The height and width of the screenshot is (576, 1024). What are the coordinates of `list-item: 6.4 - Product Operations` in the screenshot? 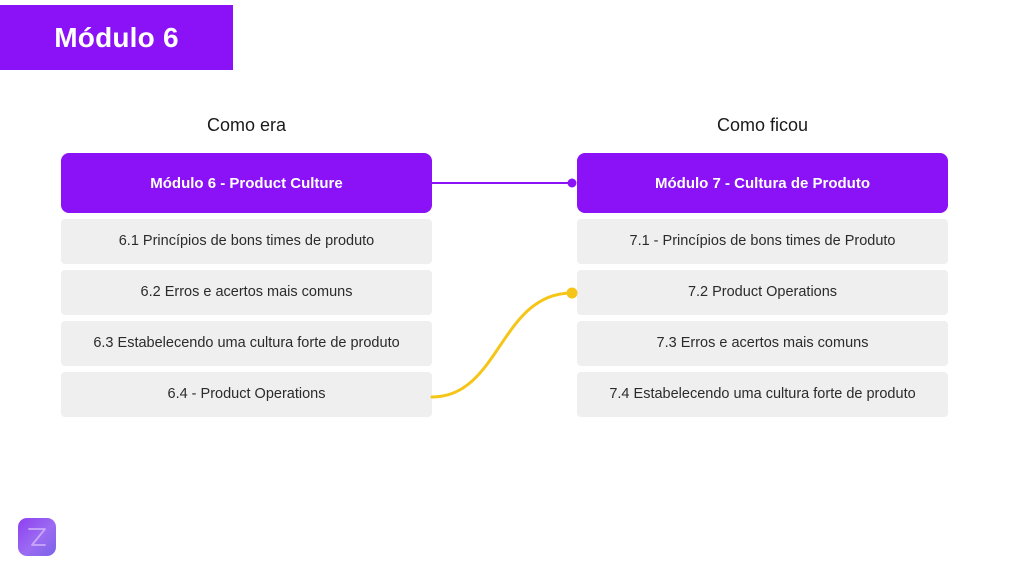 It's located at (246, 394).